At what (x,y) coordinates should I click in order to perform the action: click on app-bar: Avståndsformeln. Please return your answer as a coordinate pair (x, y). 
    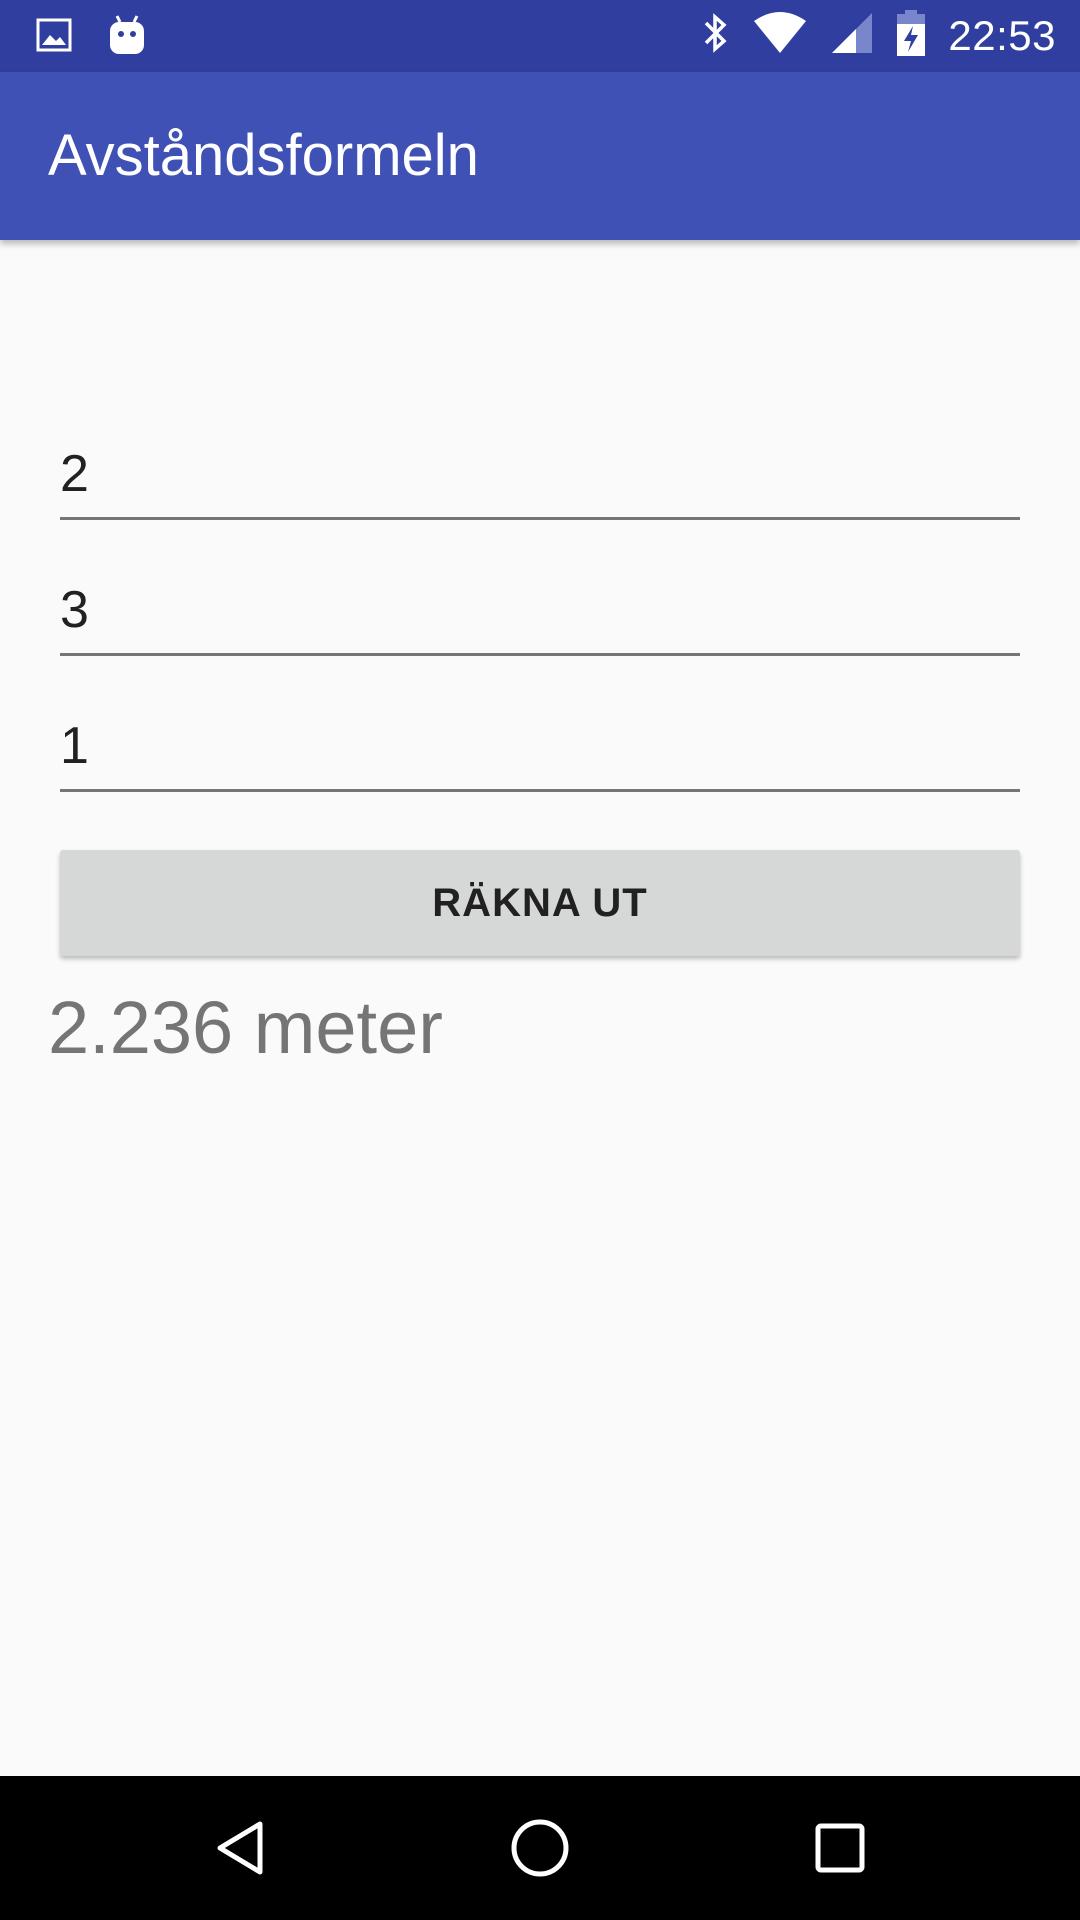
    Looking at the image, I should click on (540, 156).